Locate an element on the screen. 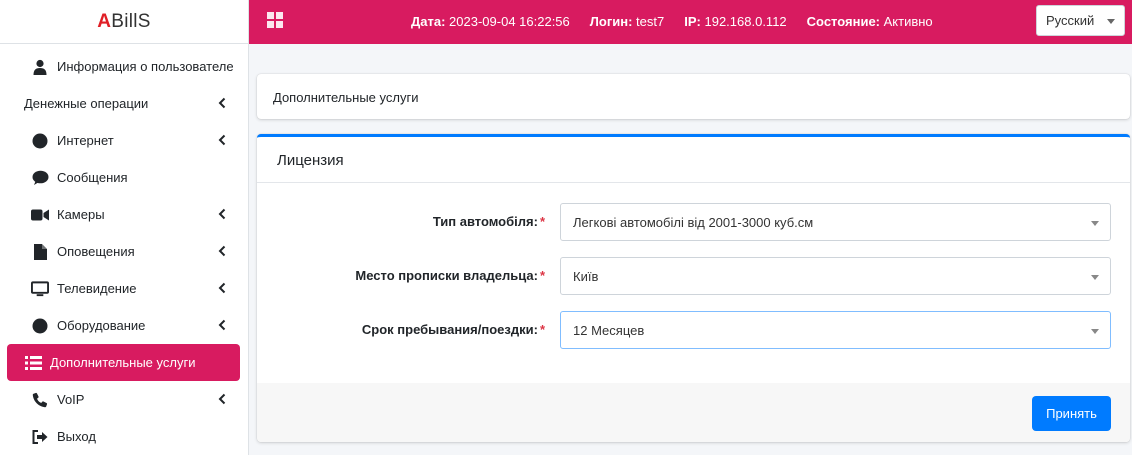 The image size is (1132, 455). section-title: Дополнительные услуги is located at coordinates (346, 97).